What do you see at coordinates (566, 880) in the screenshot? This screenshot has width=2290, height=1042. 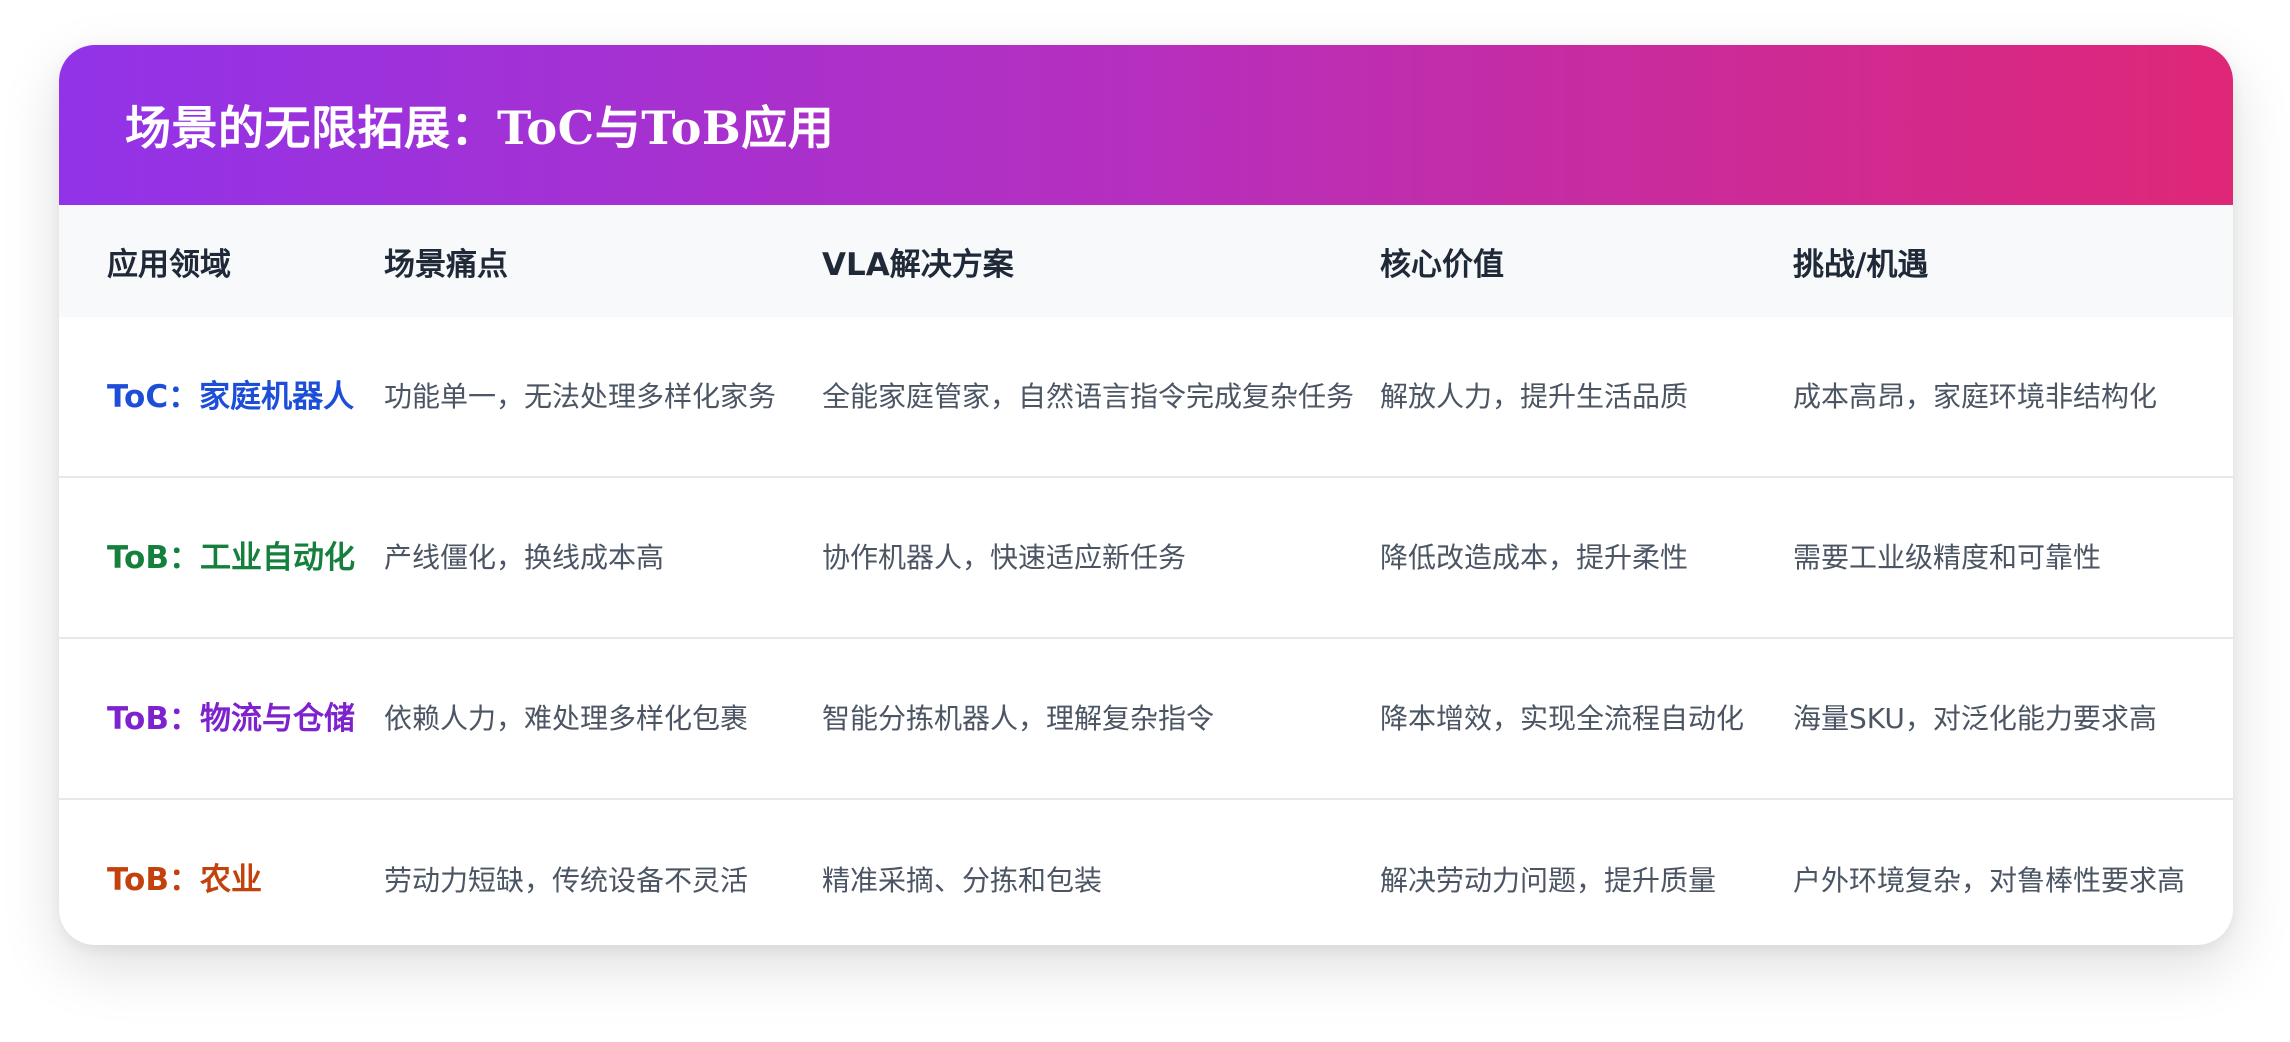 I see `row-pain-point: 劳动力短缺，传统设备不灵活` at bounding box center [566, 880].